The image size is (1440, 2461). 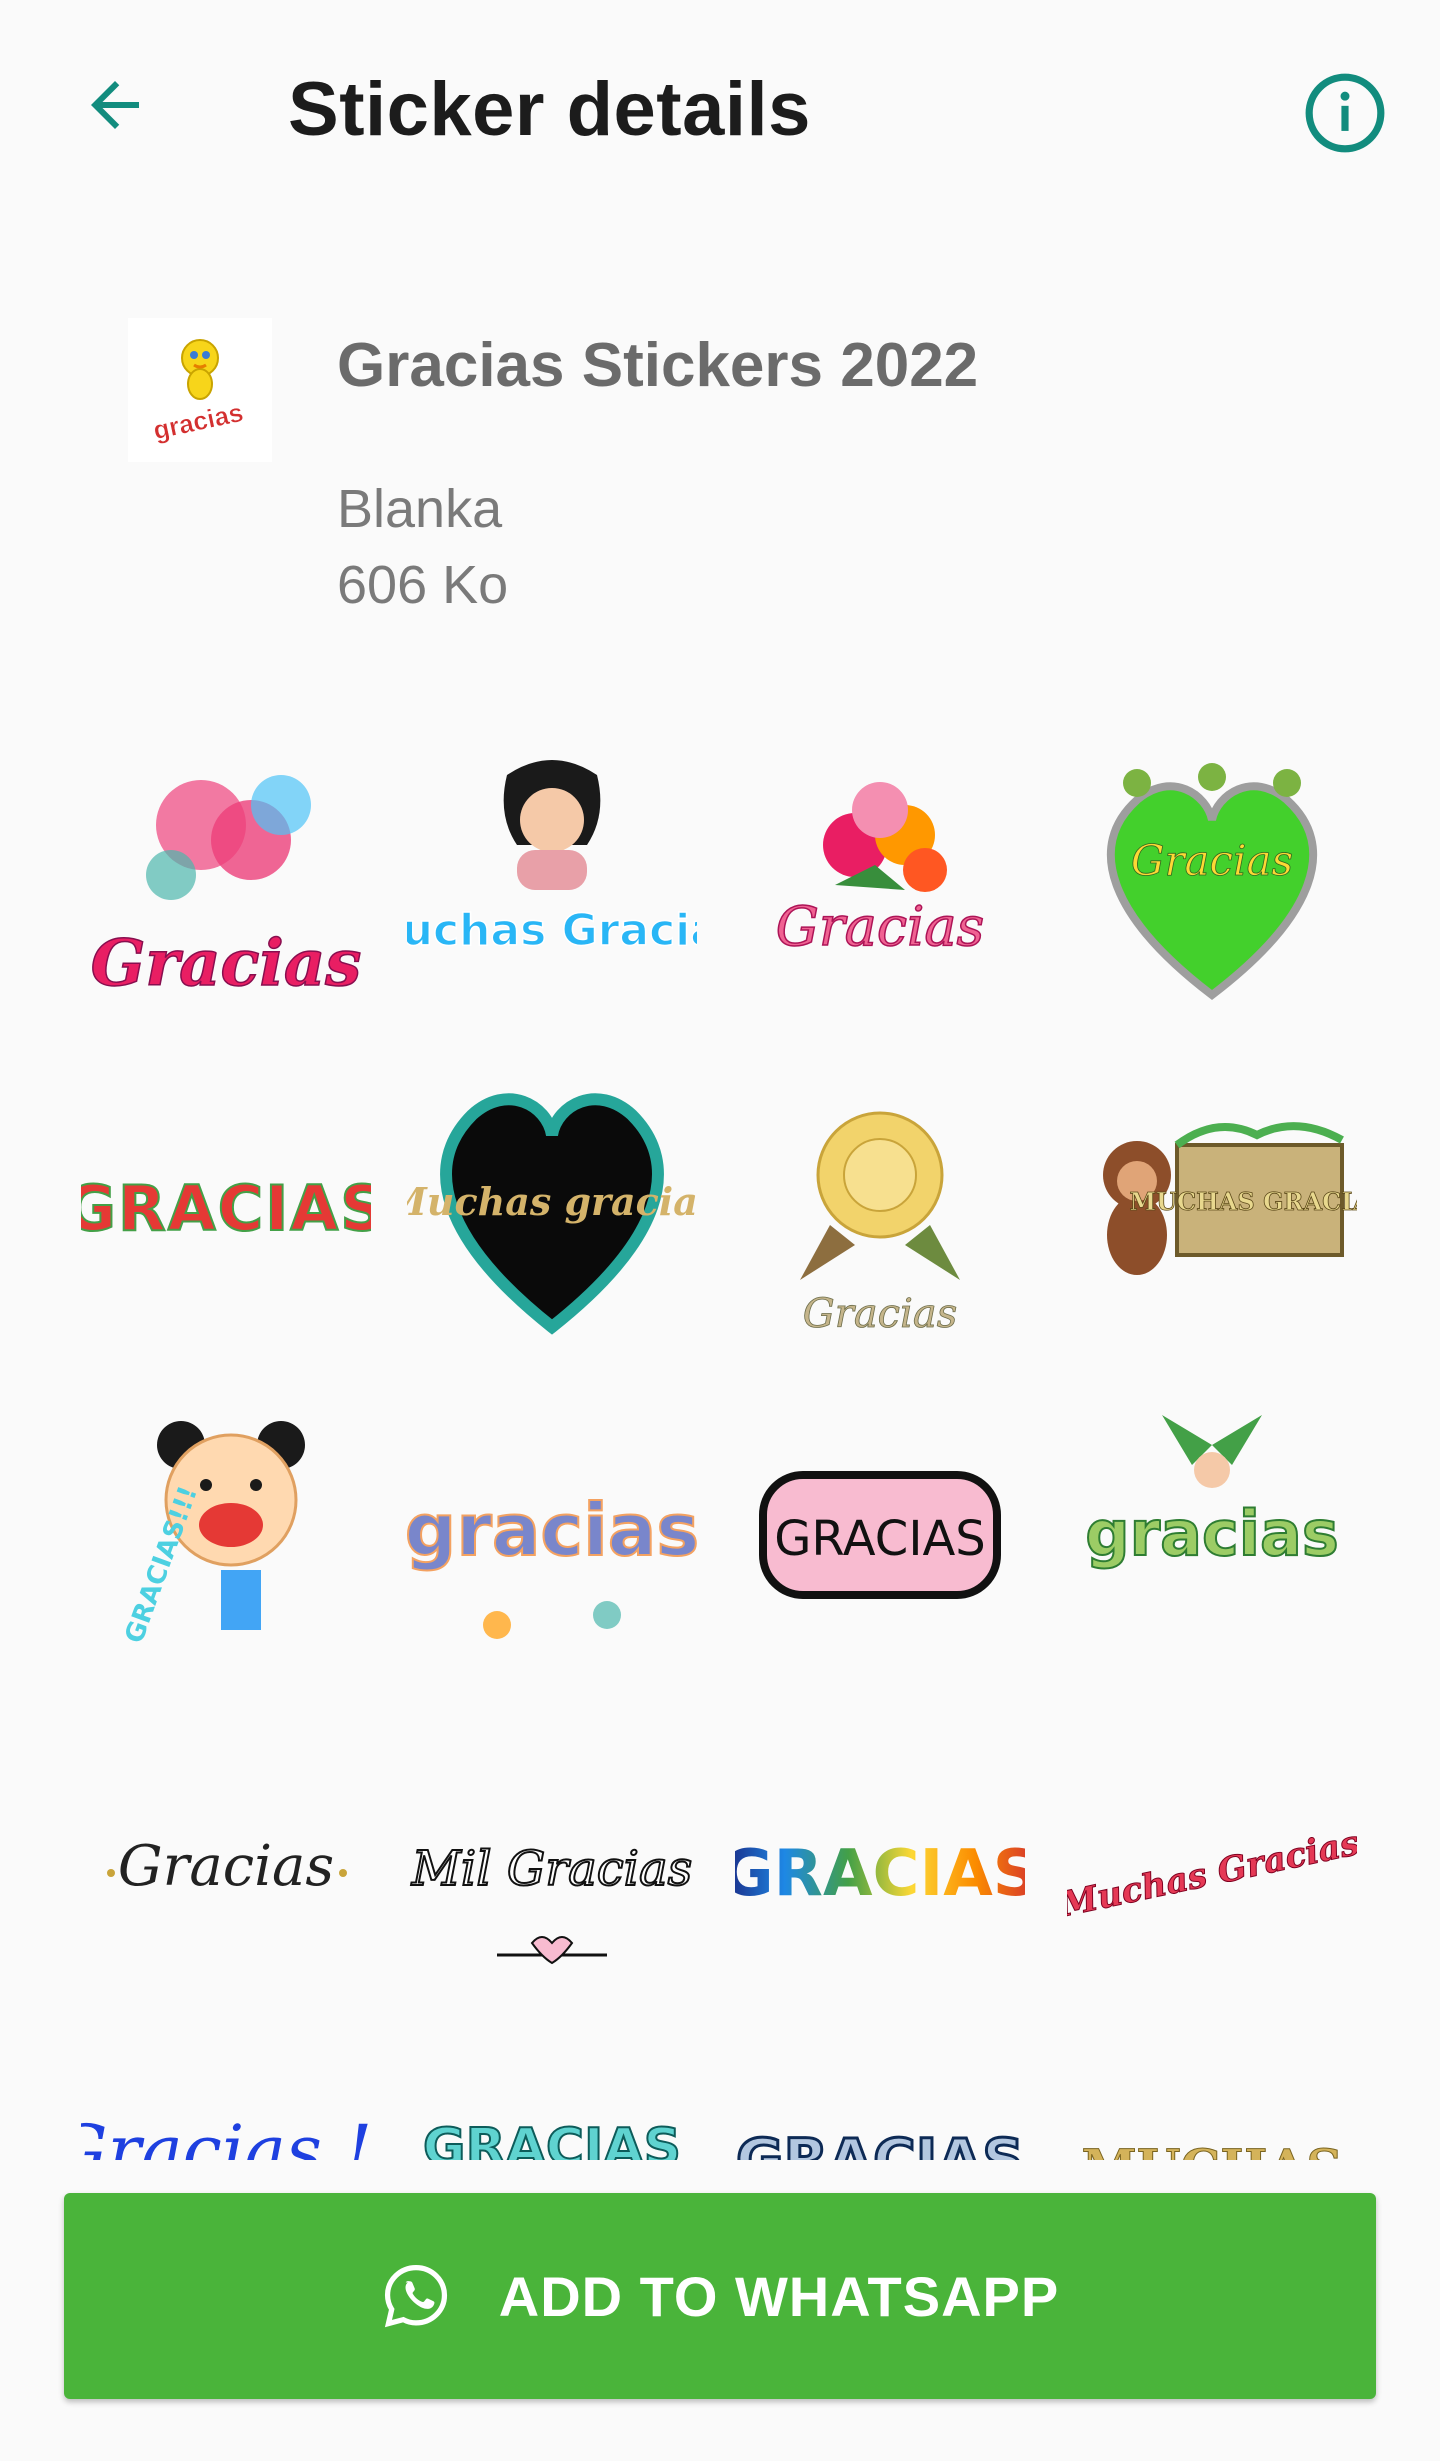 I want to click on pack-thumbnail-text: gracias, so click(x=197, y=421).